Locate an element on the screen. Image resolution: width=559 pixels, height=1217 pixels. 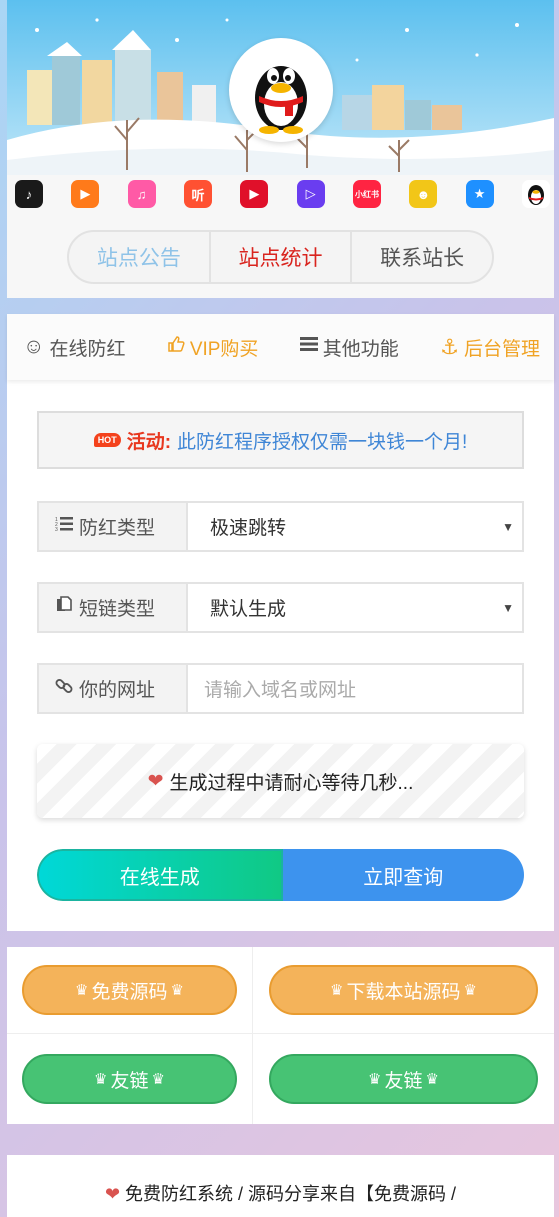
nav-other-label: 其他功能 is located at coordinates (360, 349).